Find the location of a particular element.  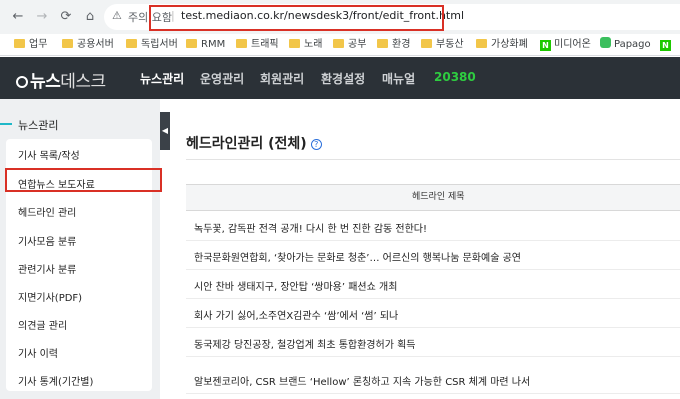

nav-operation-management: 운영관리 is located at coordinates (222, 78).